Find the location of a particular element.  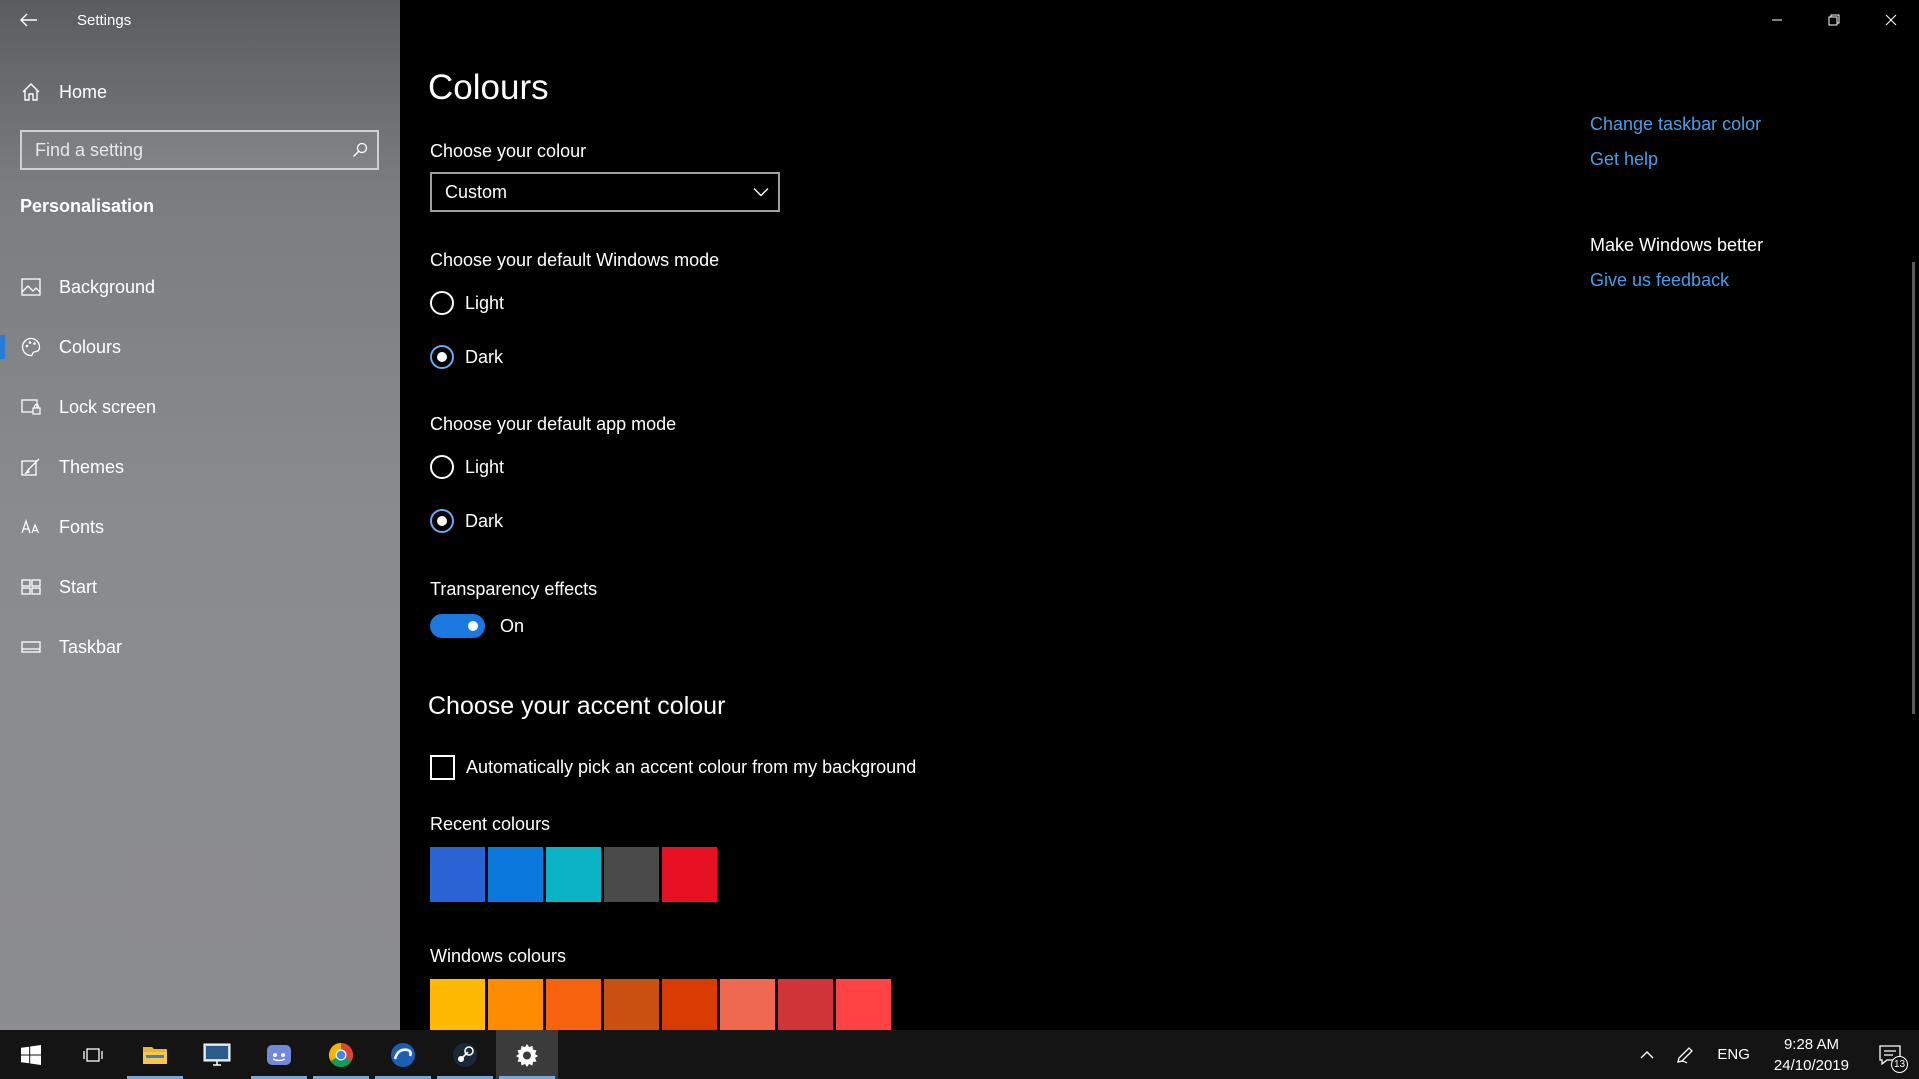

window-controls is located at coordinates (1833, 20).